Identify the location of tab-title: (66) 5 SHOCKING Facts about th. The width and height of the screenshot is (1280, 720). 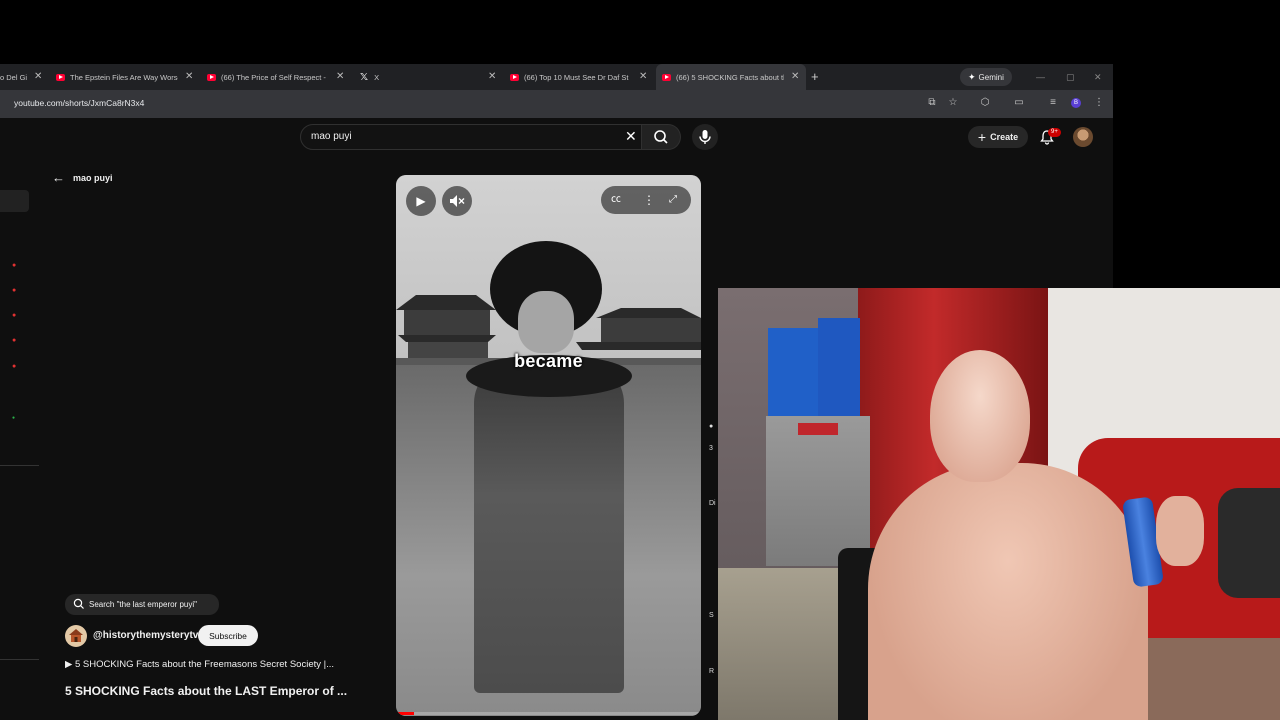
(730, 77).